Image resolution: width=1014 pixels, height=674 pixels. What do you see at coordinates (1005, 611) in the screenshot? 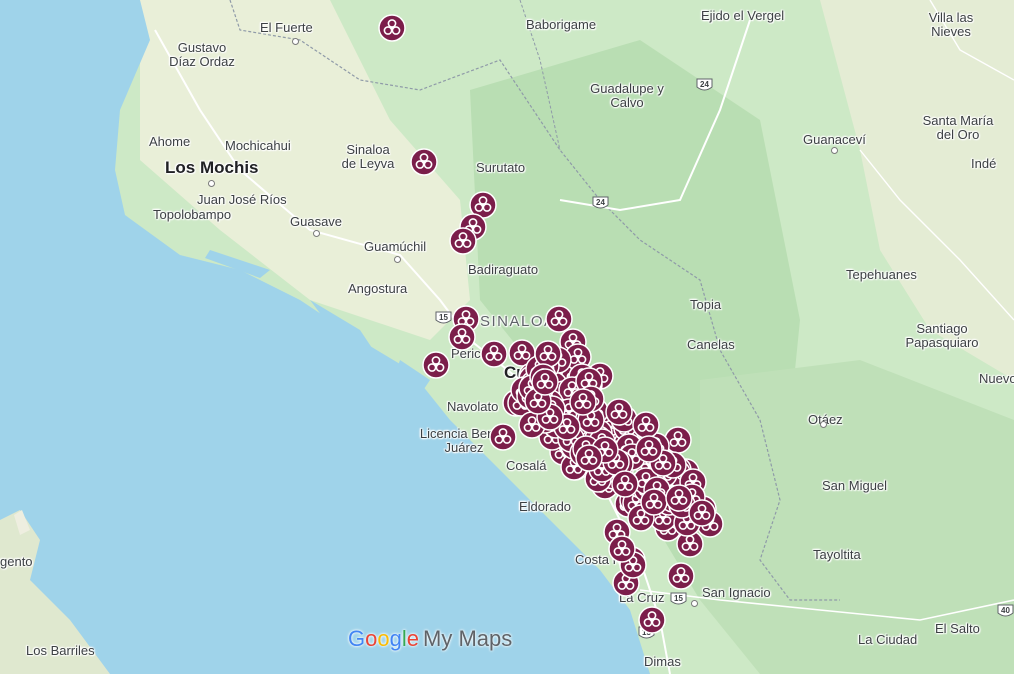
I see `highway-shield: 40` at bounding box center [1005, 611].